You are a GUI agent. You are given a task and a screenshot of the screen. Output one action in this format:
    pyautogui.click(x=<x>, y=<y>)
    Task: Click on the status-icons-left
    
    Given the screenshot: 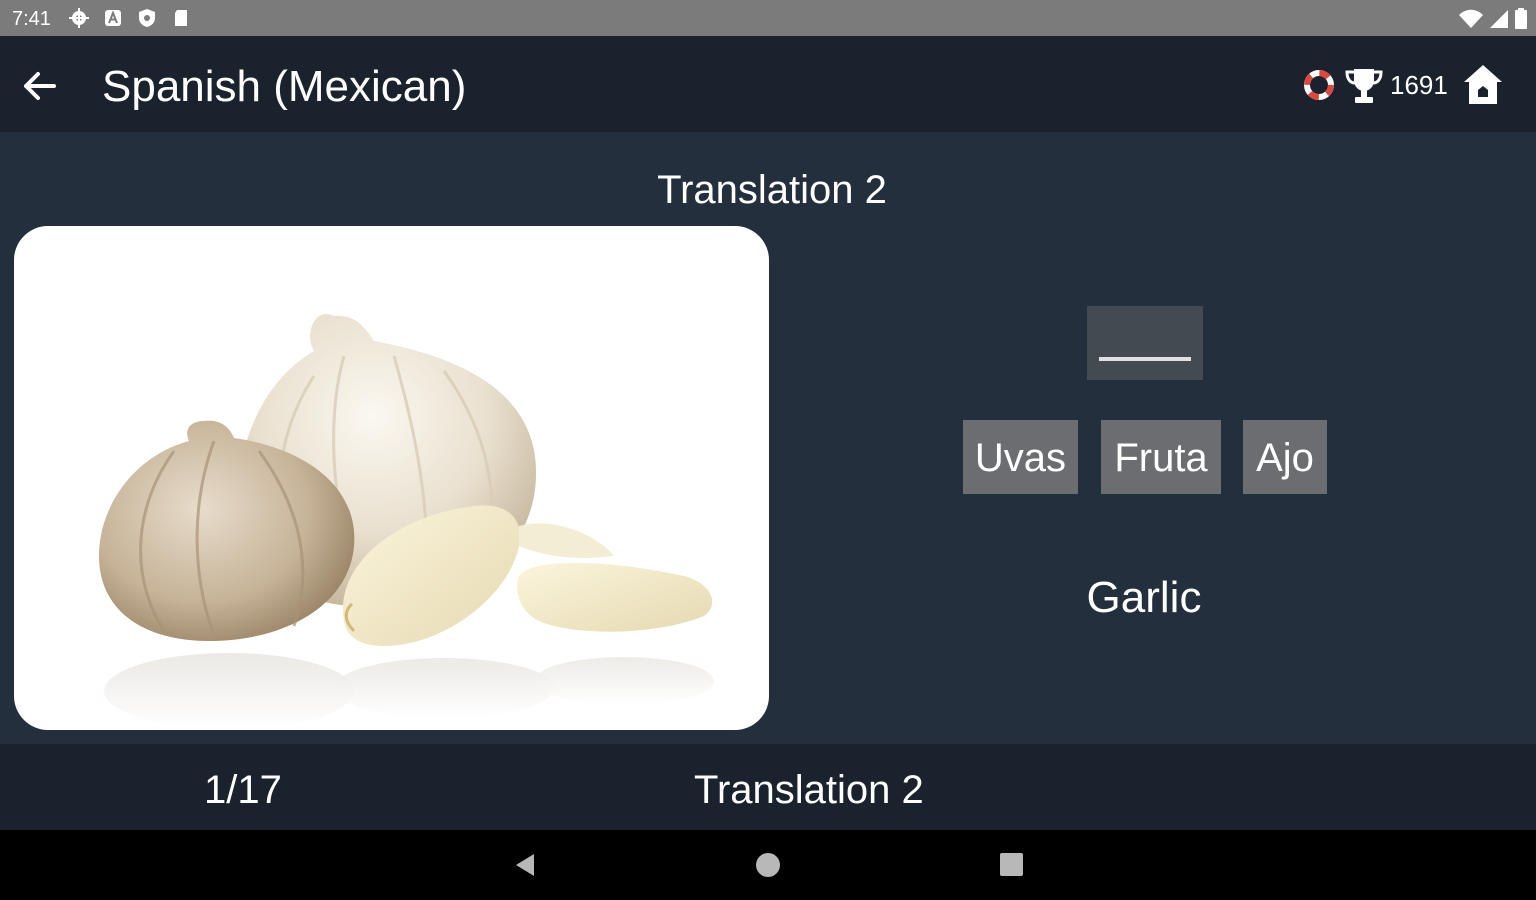 What is the action you would take?
    pyautogui.click(x=130, y=18)
    